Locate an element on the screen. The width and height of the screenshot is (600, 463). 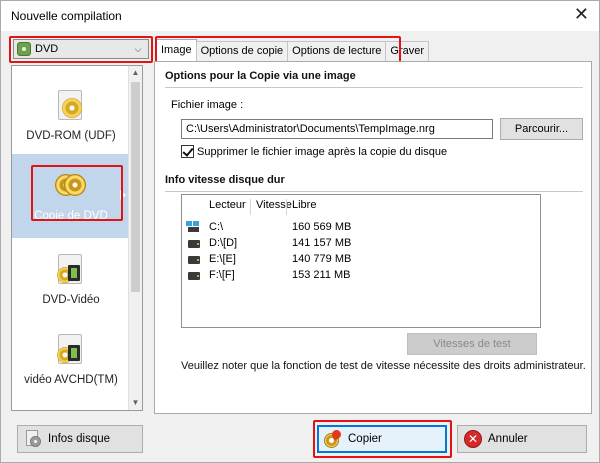
drive-free: 140 779 MB is located at coordinates (322, 259).